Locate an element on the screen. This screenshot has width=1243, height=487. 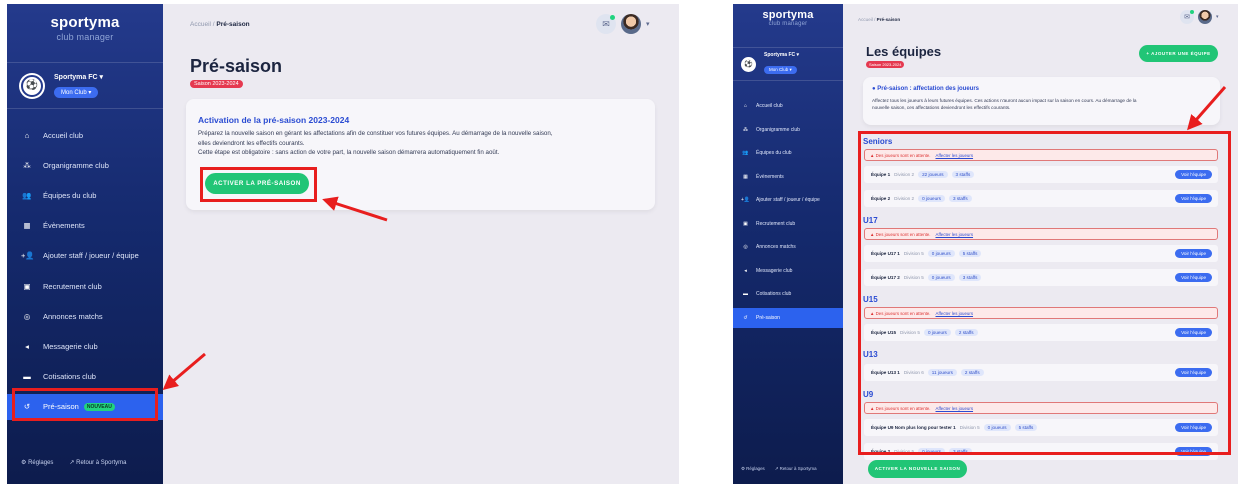
arrow-to-nav is located at coordinates (184, 371).